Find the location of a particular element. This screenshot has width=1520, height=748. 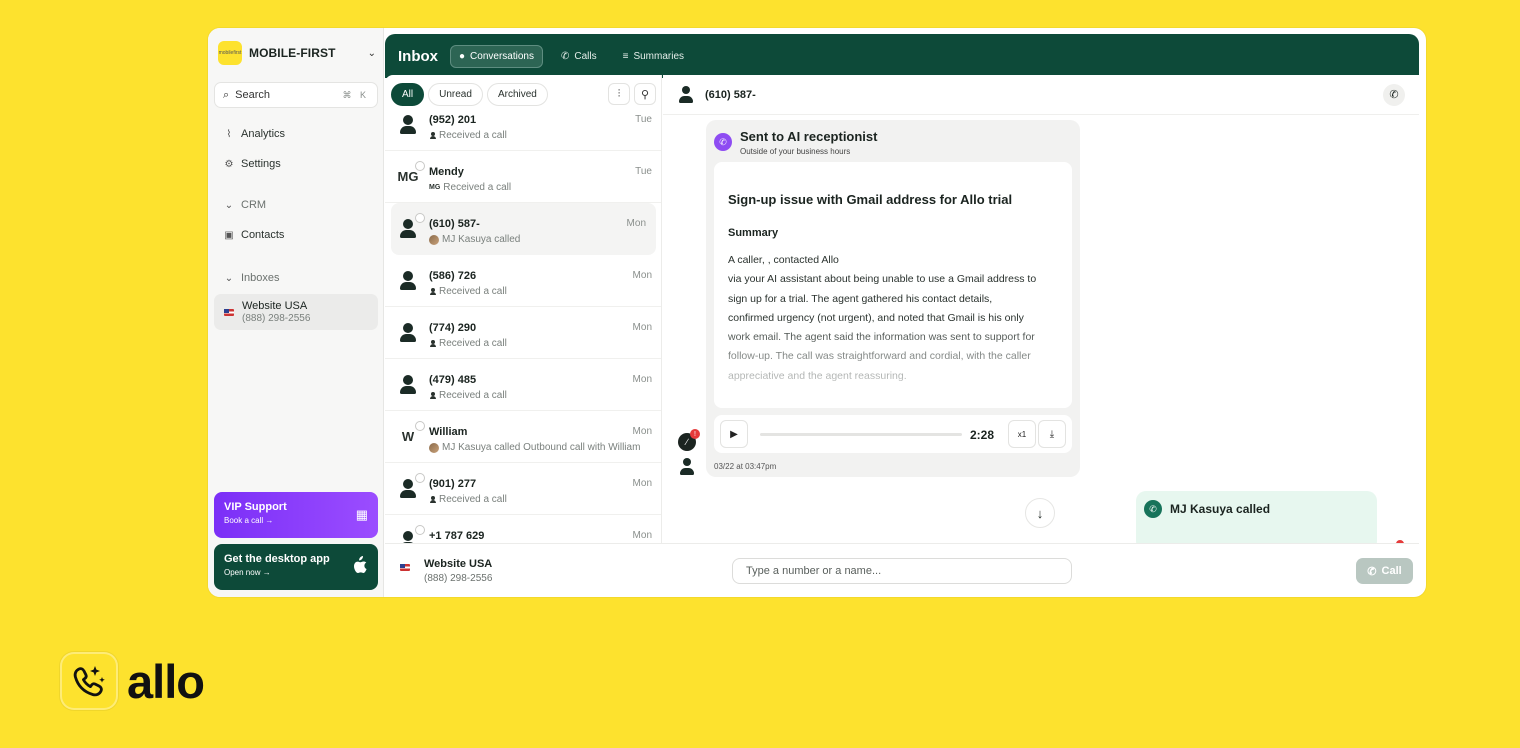

audio-player: ▶ 2:28 x1 ⤓ is located at coordinates (893, 434).